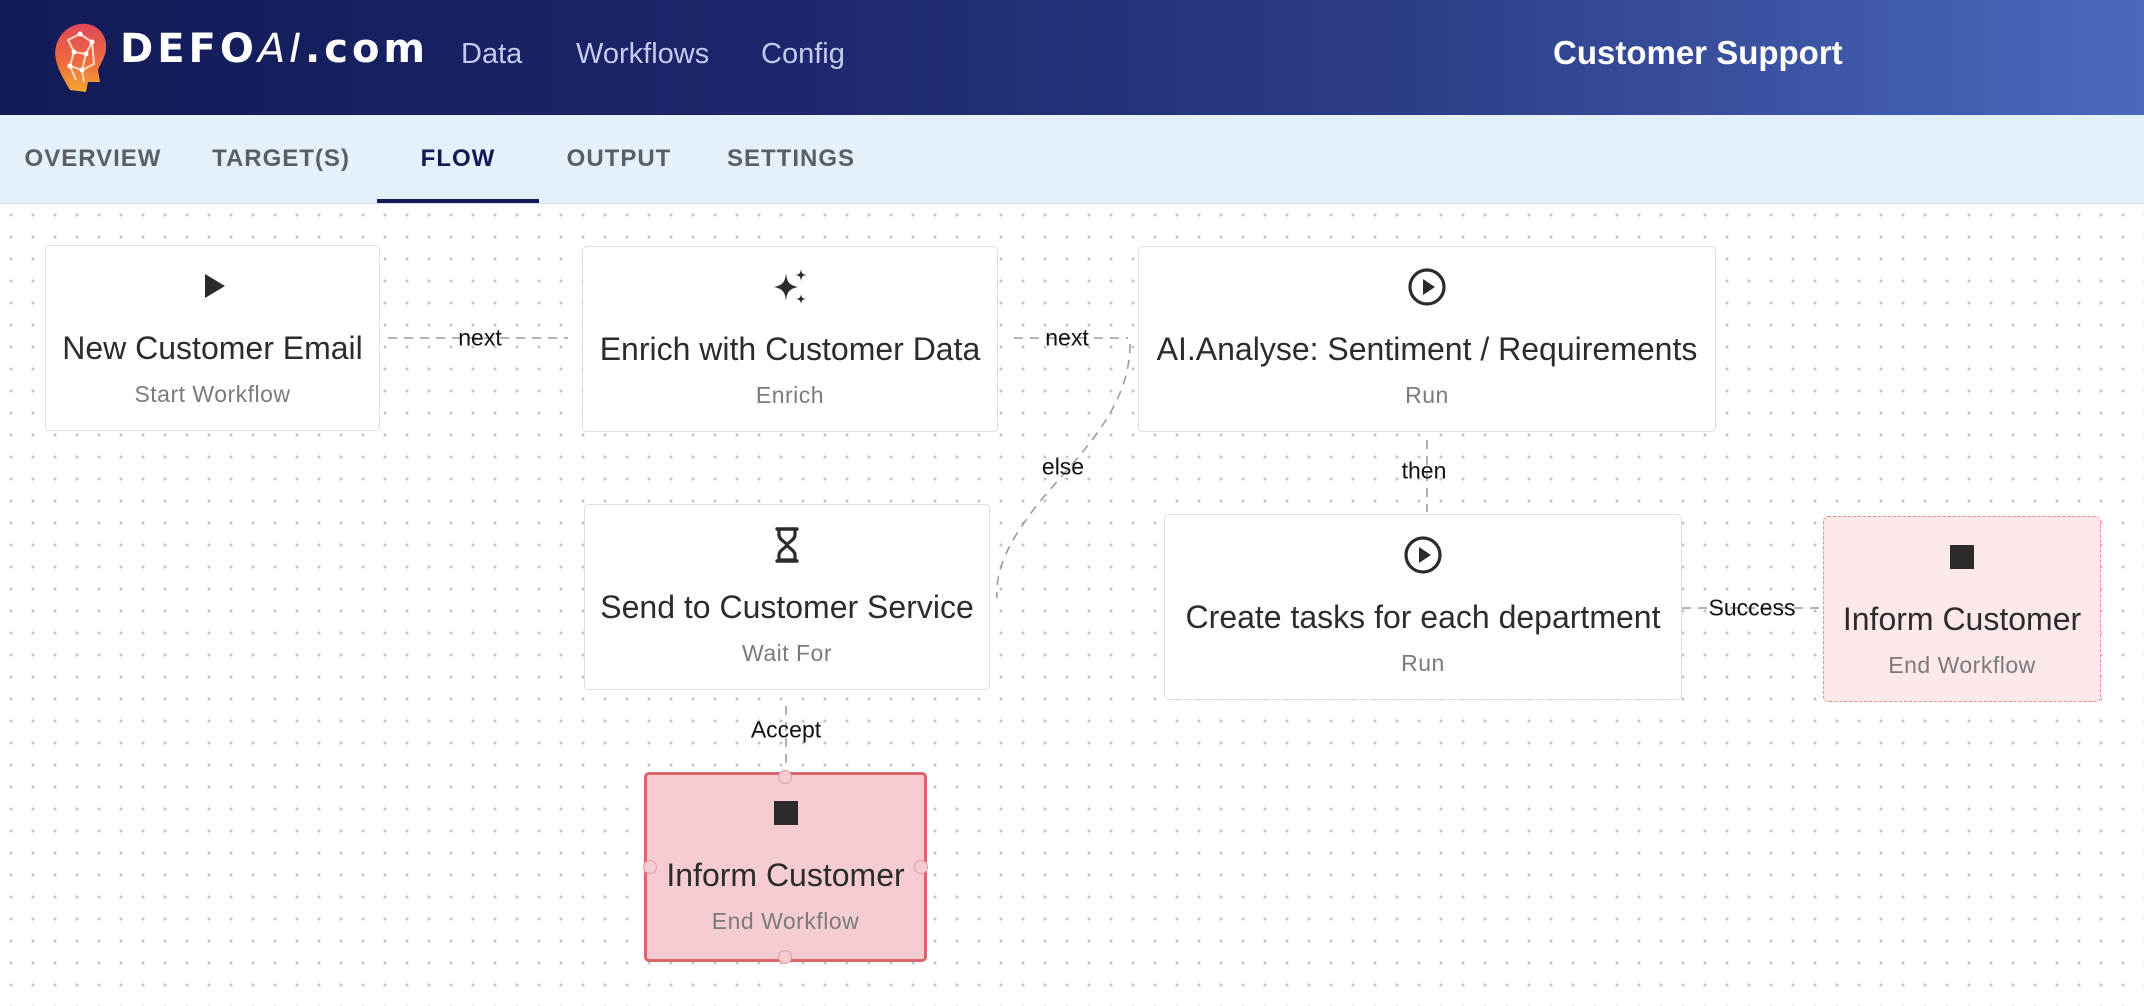  I want to click on nav-data: Data, so click(491, 54).